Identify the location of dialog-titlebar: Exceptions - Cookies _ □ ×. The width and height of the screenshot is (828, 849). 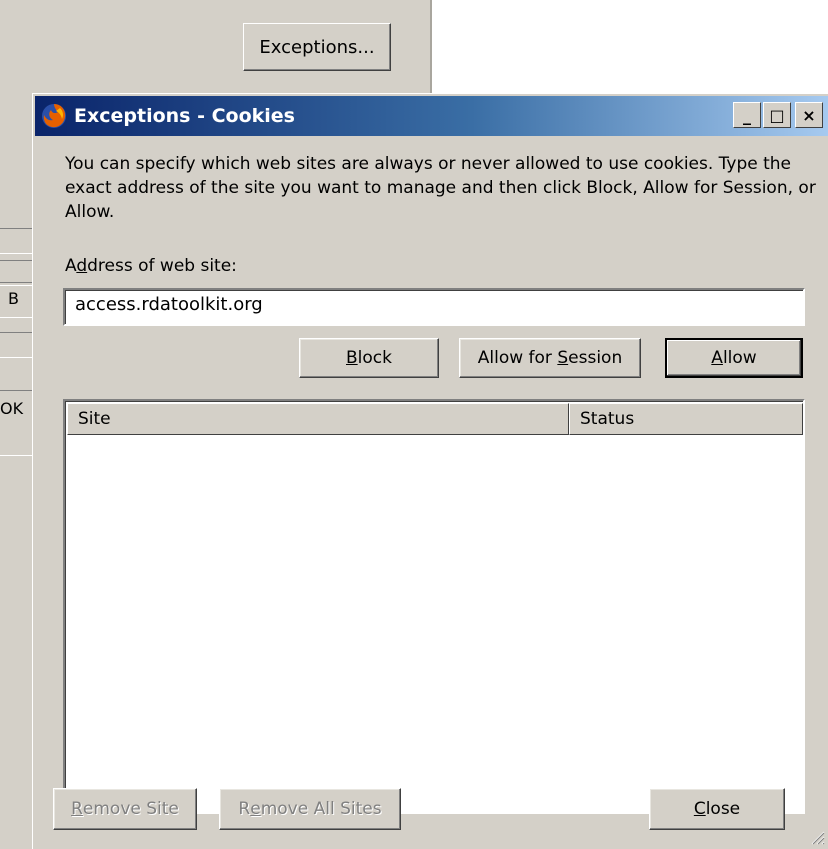
(431, 116).